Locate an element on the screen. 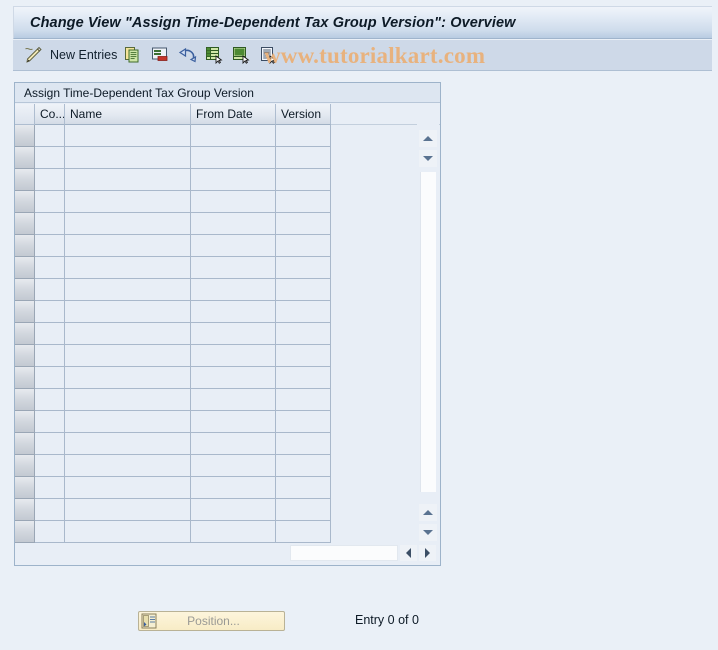 This screenshot has height=650, width=718. copy-as-button is located at coordinates (133, 55).